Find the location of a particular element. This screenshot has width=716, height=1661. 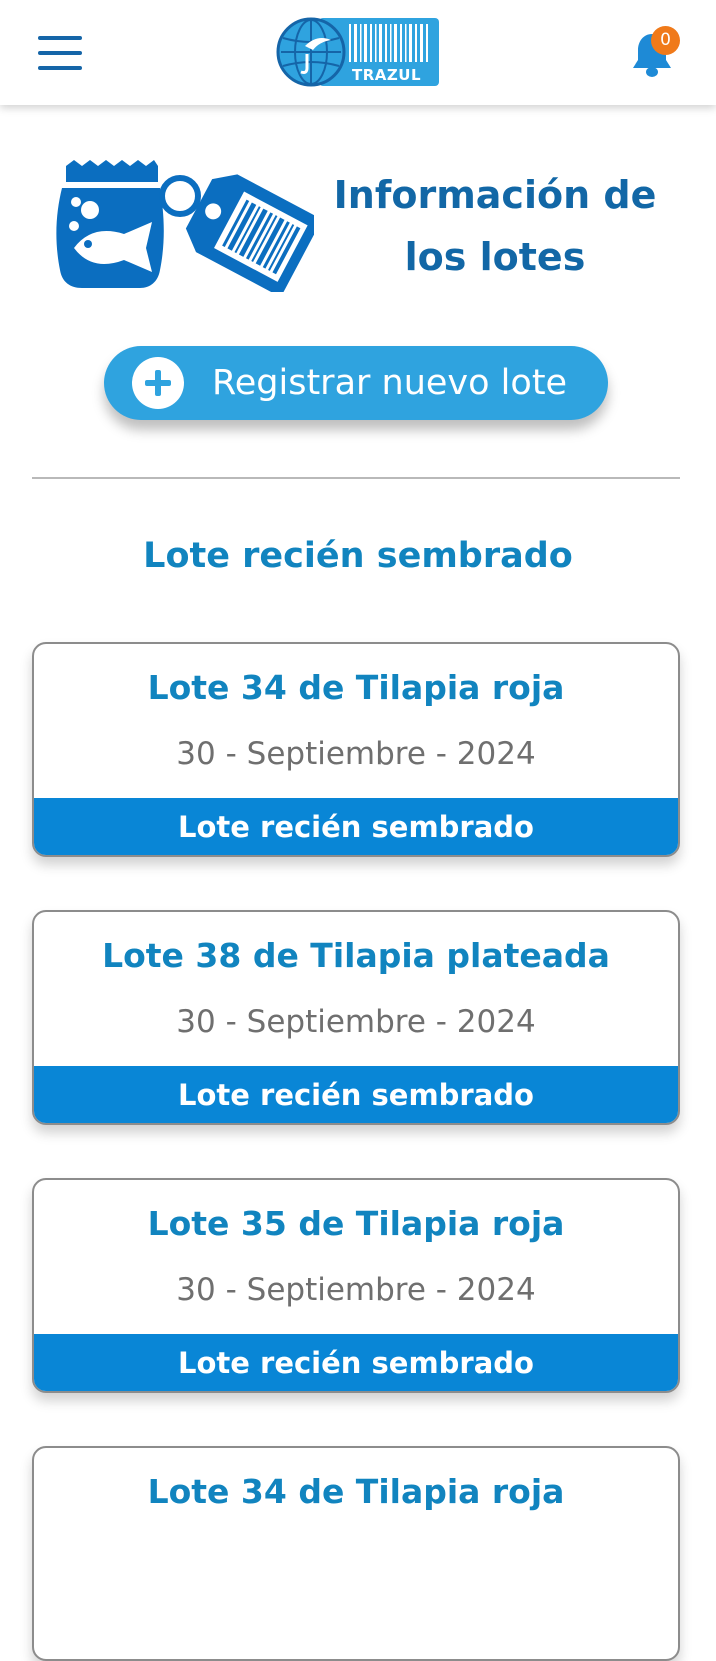

notification-count-badge: 0 is located at coordinates (665, 40).